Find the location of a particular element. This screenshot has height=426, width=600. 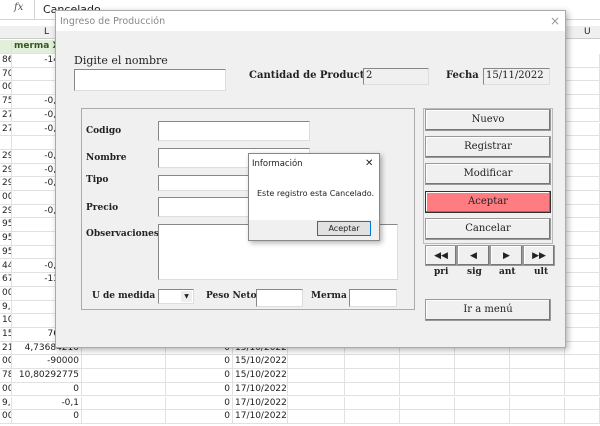

sheet-cell: 70 is located at coordinates (6, 74).